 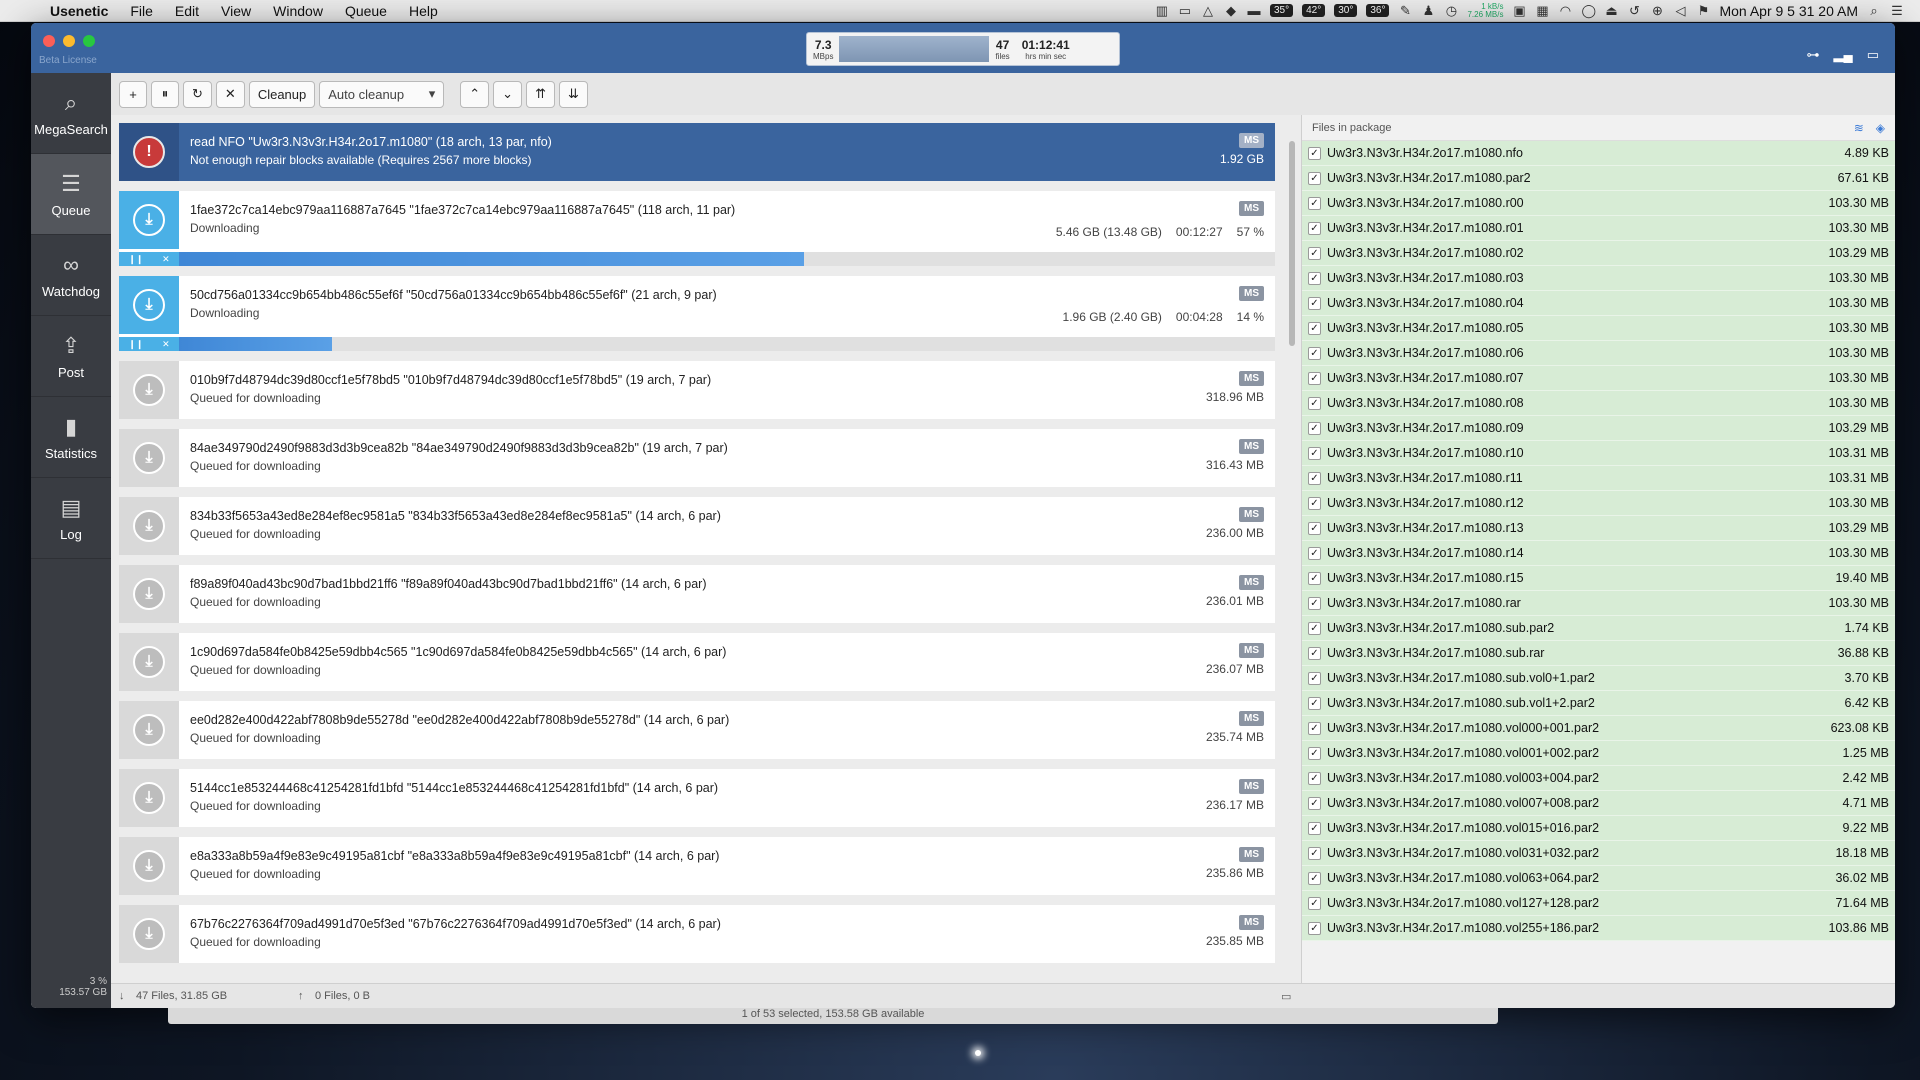 What do you see at coordinates (1565, 10) in the screenshot?
I see `wifi-icon: ◠` at bounding box center [1565, 10].